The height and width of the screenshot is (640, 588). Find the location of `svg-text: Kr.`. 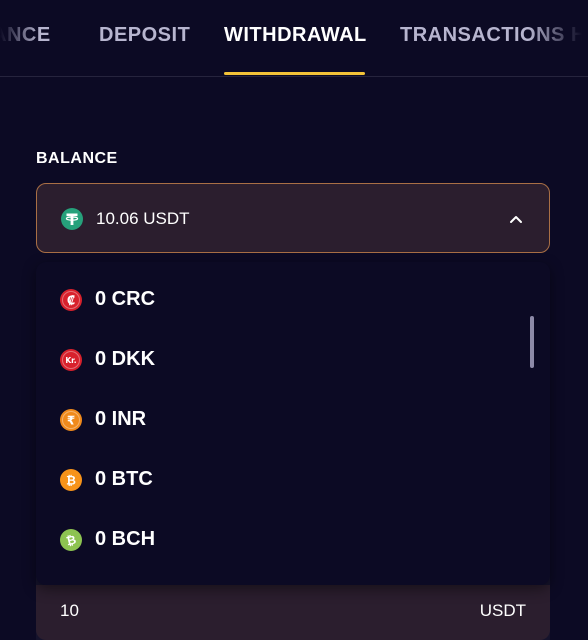

svg-text: Kr. is located at coordinates (70, 360).